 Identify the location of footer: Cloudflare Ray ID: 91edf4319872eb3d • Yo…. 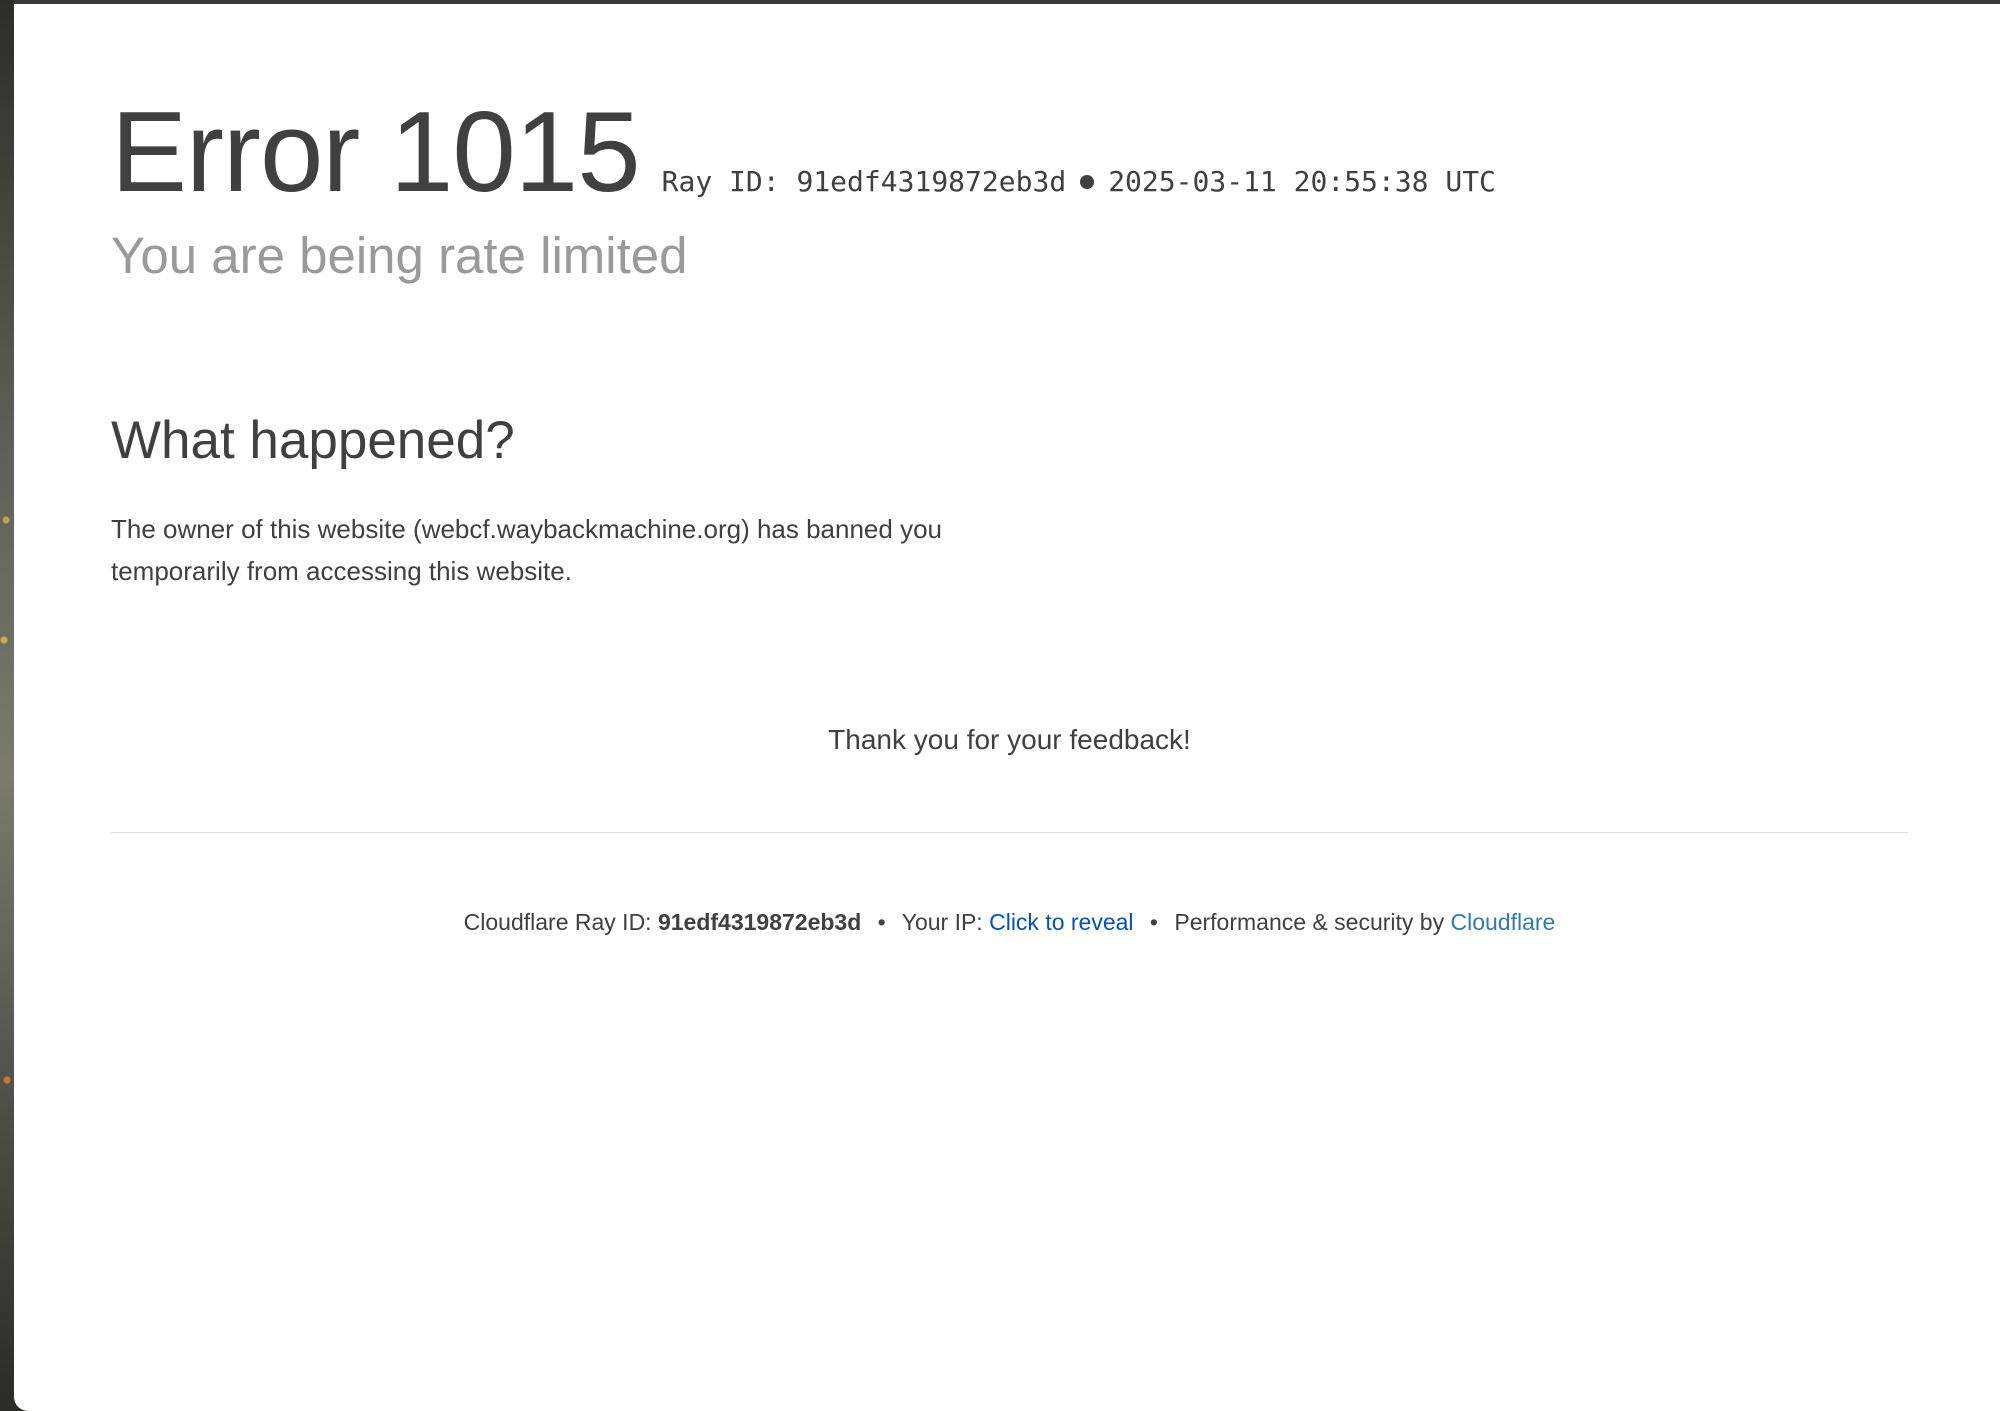
(1009, 922).